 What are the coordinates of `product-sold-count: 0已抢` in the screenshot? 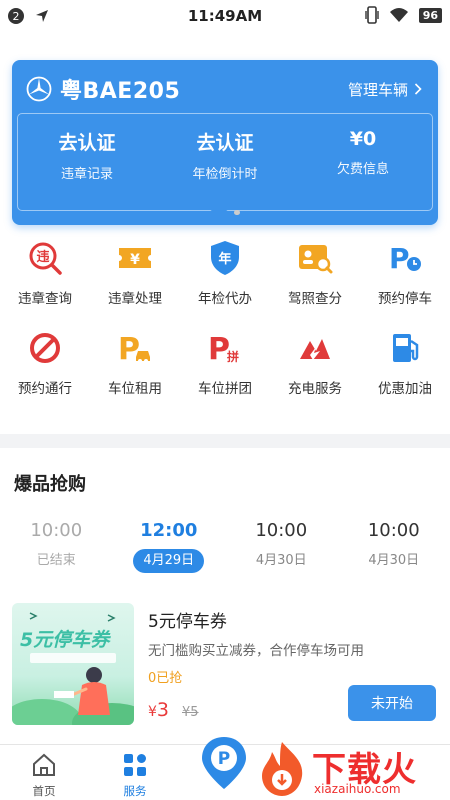 It's located at (165, 678).